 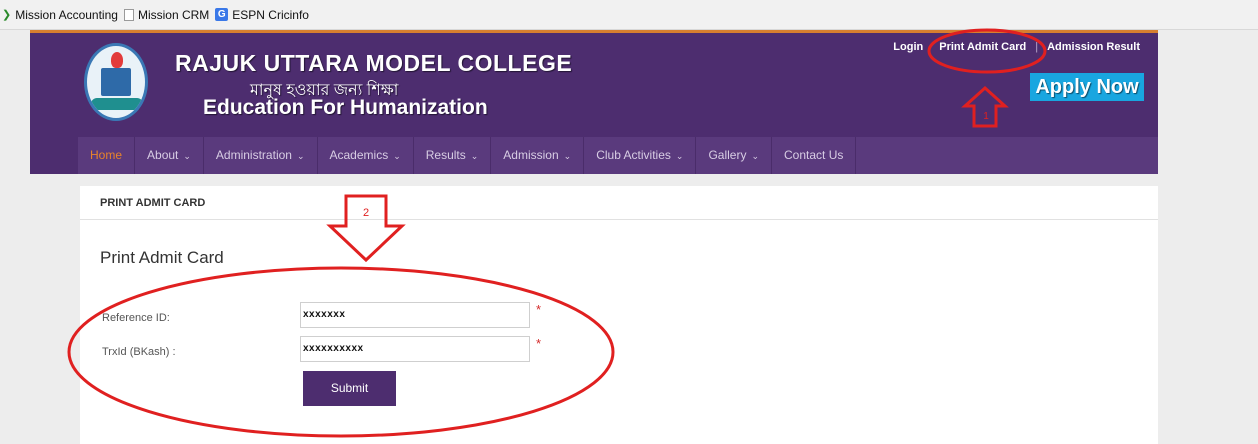 What do you see at coordinates (117, 104) in the screenshot?
I see `ribbon-icon` at bounding box center [117, 104].